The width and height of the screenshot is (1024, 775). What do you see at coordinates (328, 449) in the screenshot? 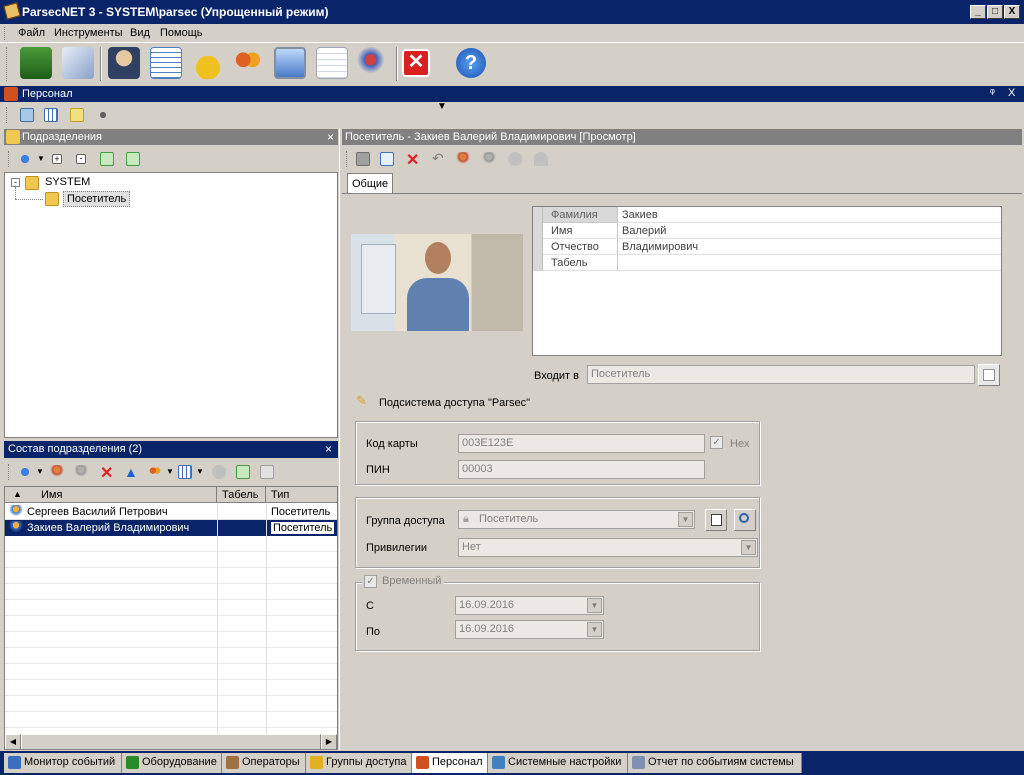
I see `members-close-button: ×` at bounding box center [328, 449].